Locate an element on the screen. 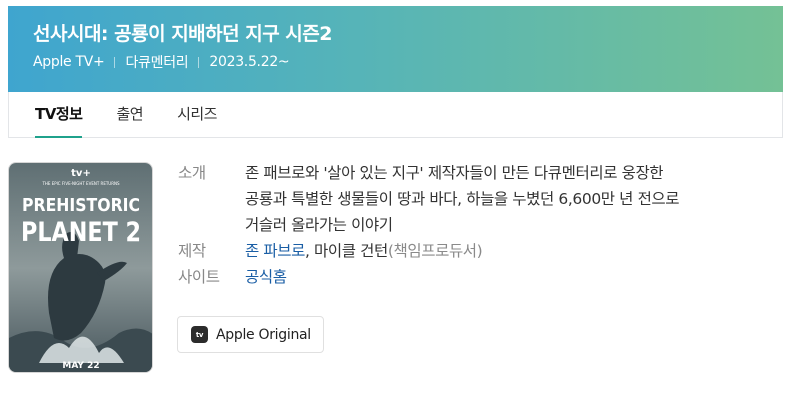 The image size is (796, 402). apple-original-badge: tv Apple Original is located at coordinates (250, 334).